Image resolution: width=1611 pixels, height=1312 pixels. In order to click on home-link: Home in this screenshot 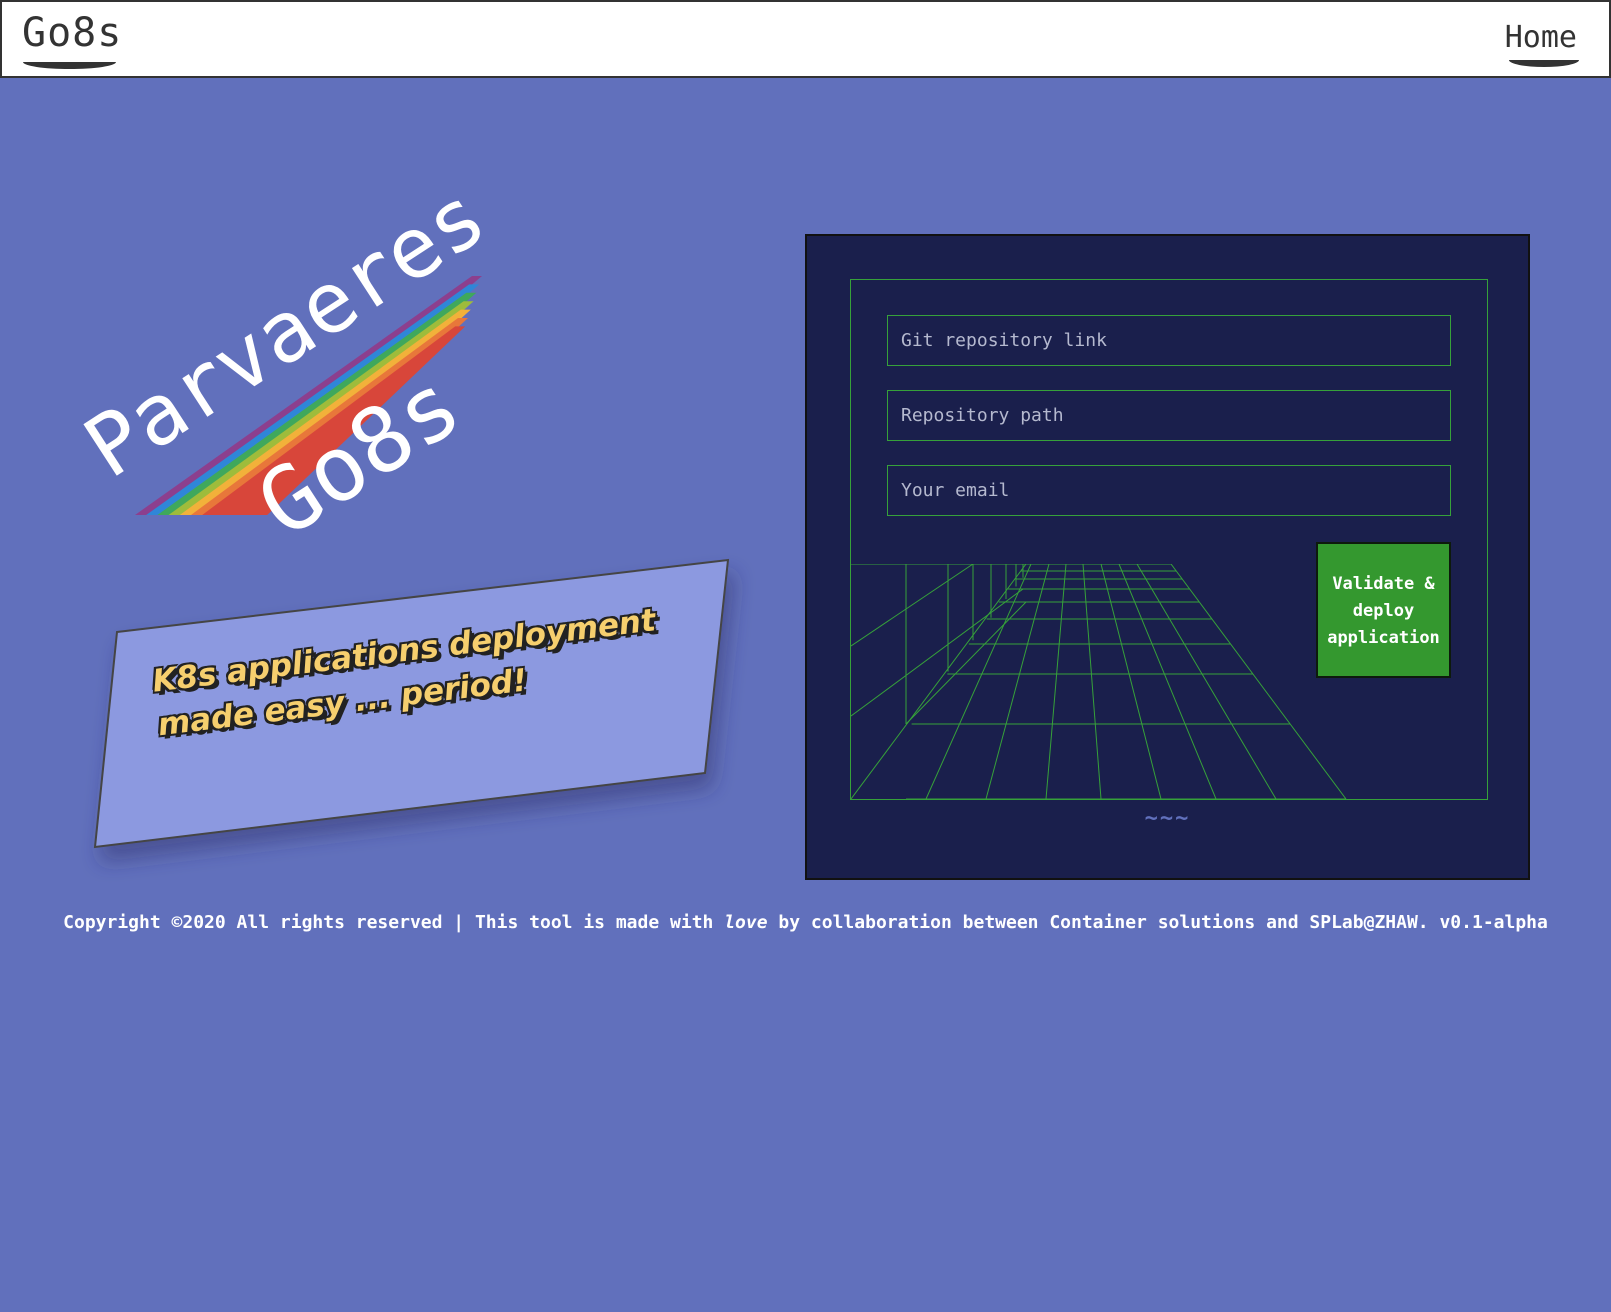, I will do `click(1541, 37)`.